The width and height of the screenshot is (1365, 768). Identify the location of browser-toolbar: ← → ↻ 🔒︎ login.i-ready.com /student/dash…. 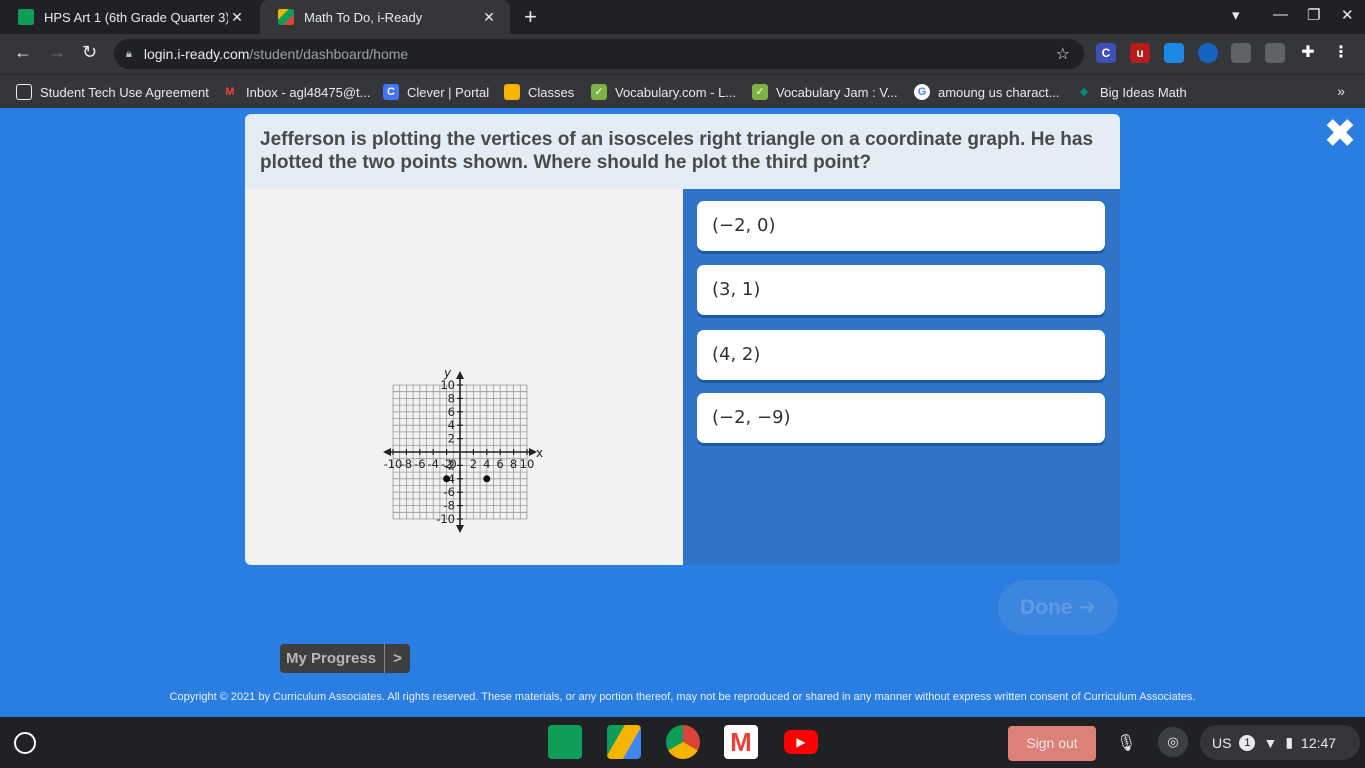
(682, 54).